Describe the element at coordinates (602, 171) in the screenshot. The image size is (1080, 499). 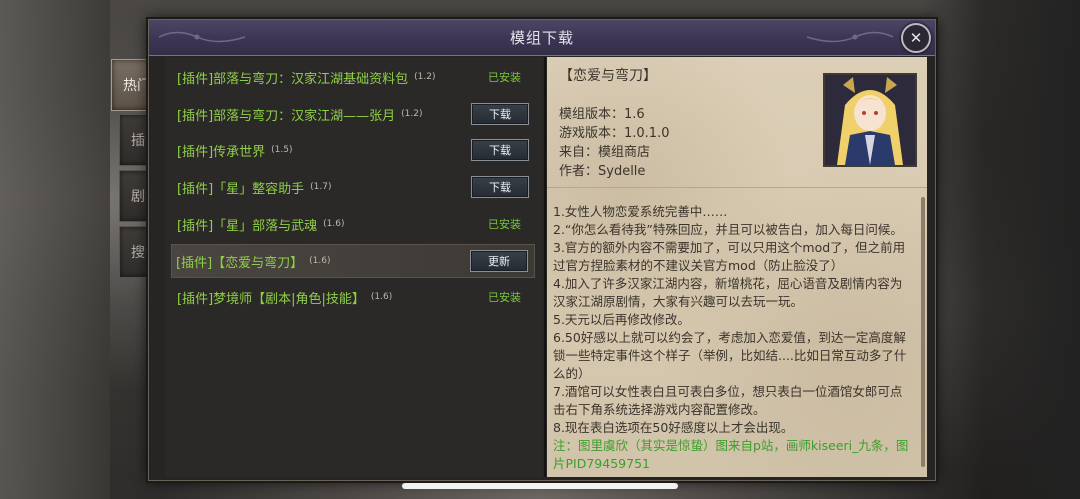
I see `author-text: 作者：Sydelle` at that location.